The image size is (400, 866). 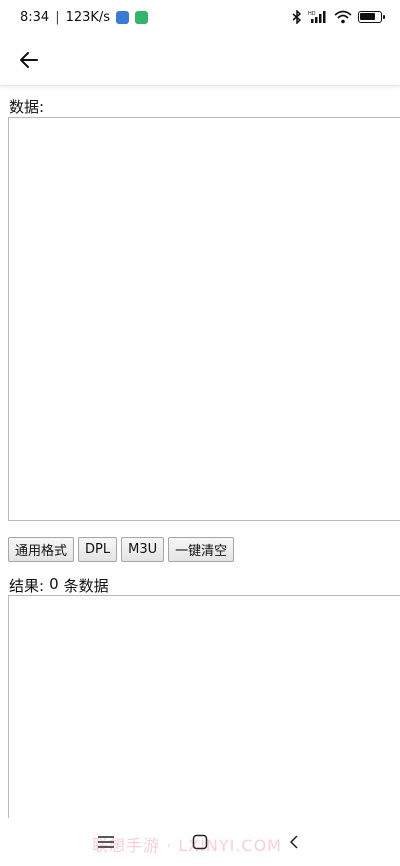 What do you see at coordinates (143, 549) in the screenshot?
I see `m3u-button: M3U` at bounding box center [143, 549].